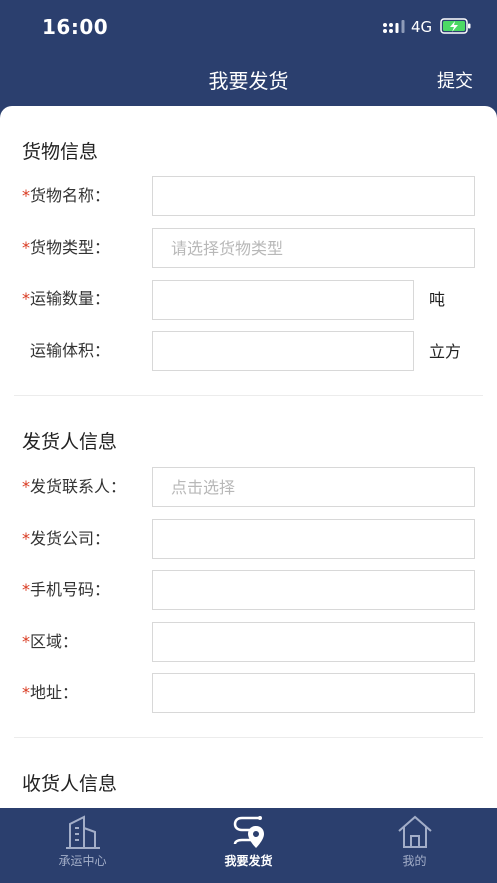  I want to click on label-text: 区域：, so click(54, 641).